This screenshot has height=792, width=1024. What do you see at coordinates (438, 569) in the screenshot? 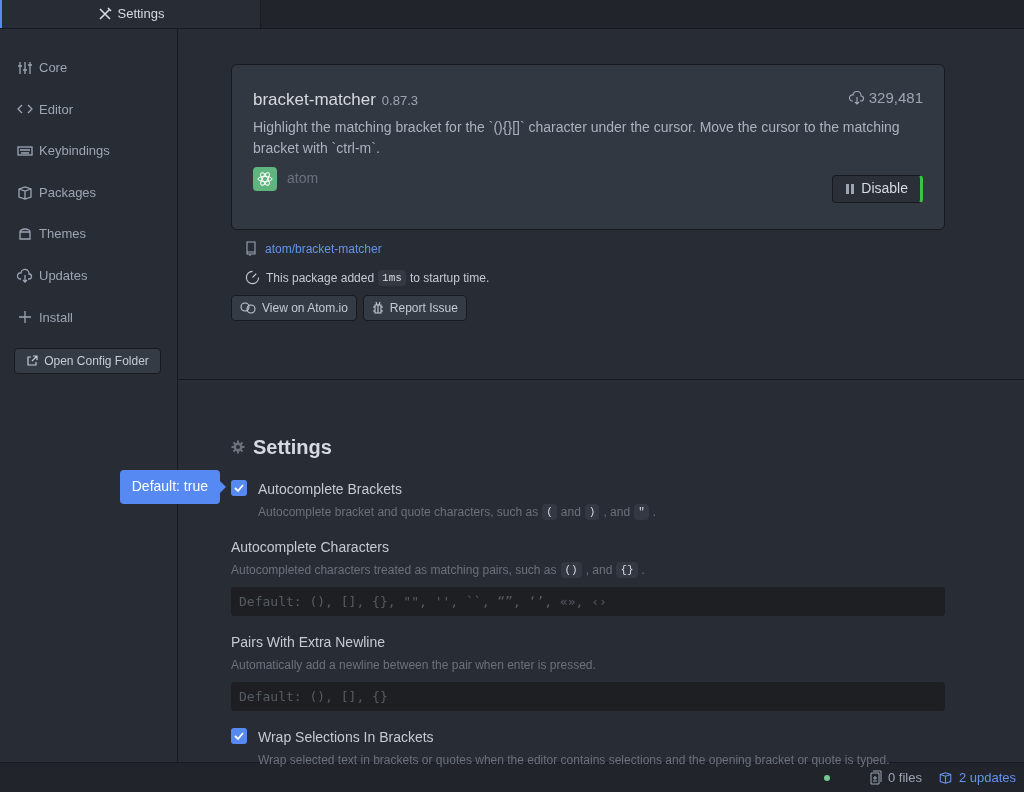
I see `setting-description: Autocompleted characters treated as matching pairs, such as () , and {} .` at bounding box center [438, 569].